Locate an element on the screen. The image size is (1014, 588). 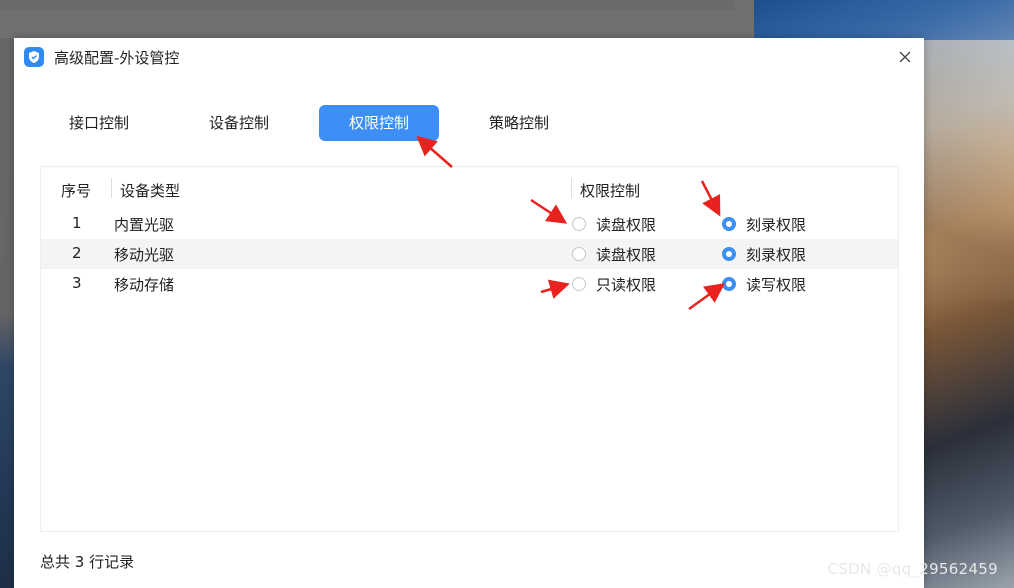
record-count: 总共 3 行记录 is located at coordinates (87, 562).